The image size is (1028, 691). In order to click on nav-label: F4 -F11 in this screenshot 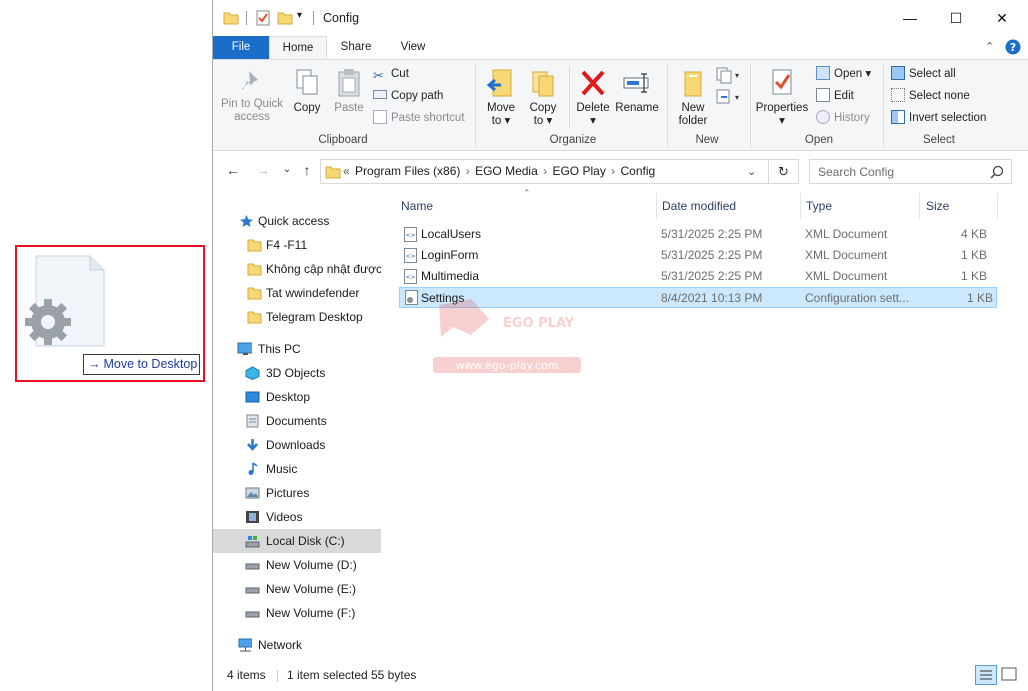, I will do `click(287, 245)`.